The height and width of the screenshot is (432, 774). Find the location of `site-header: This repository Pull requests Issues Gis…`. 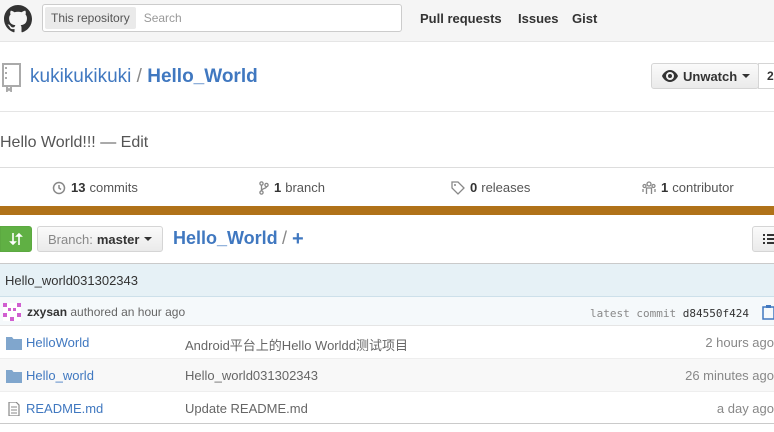

site-header: This repository Pull requests Issues Gis… is located at coordinates (387, 21).